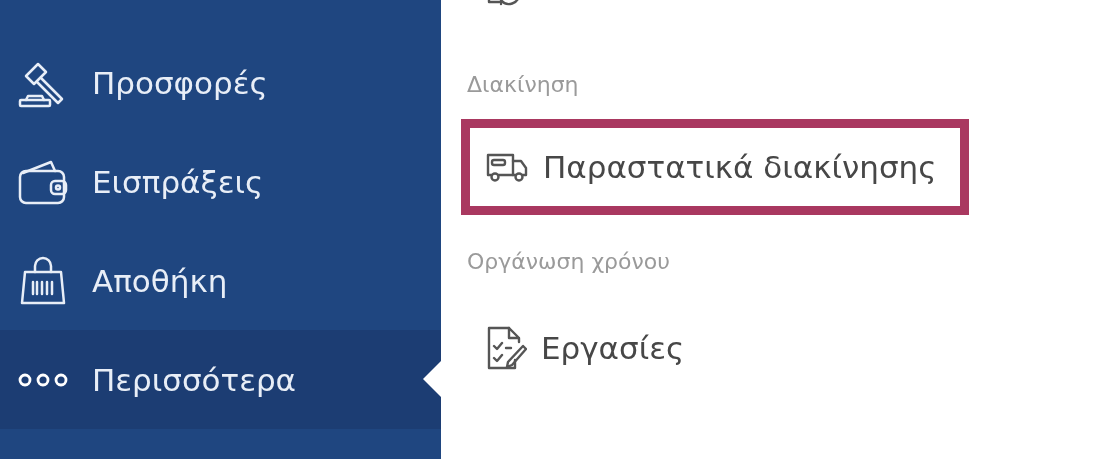  Describe the element at coordinates (194, 379) in the screenshot. I see `sidebar-item-label: Περισσότερα` at that location.